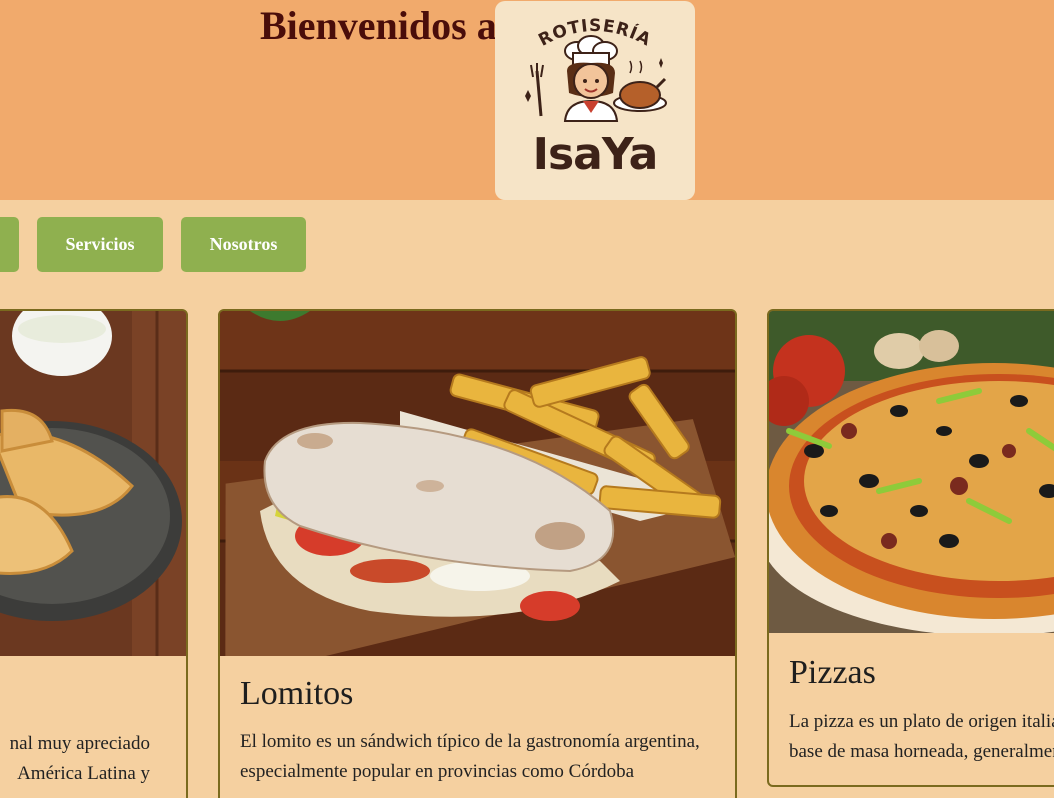 Image resolution: width=1054 pixels, height=798 pixels. I want to click on product-card-title: Pizzas, so click(832, 672).